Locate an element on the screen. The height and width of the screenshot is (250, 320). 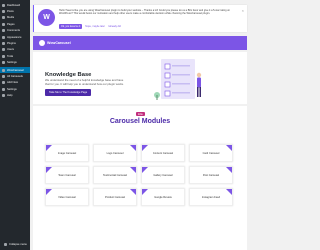
collapse-label: Collapse menu is located at coordinates (18, 245).